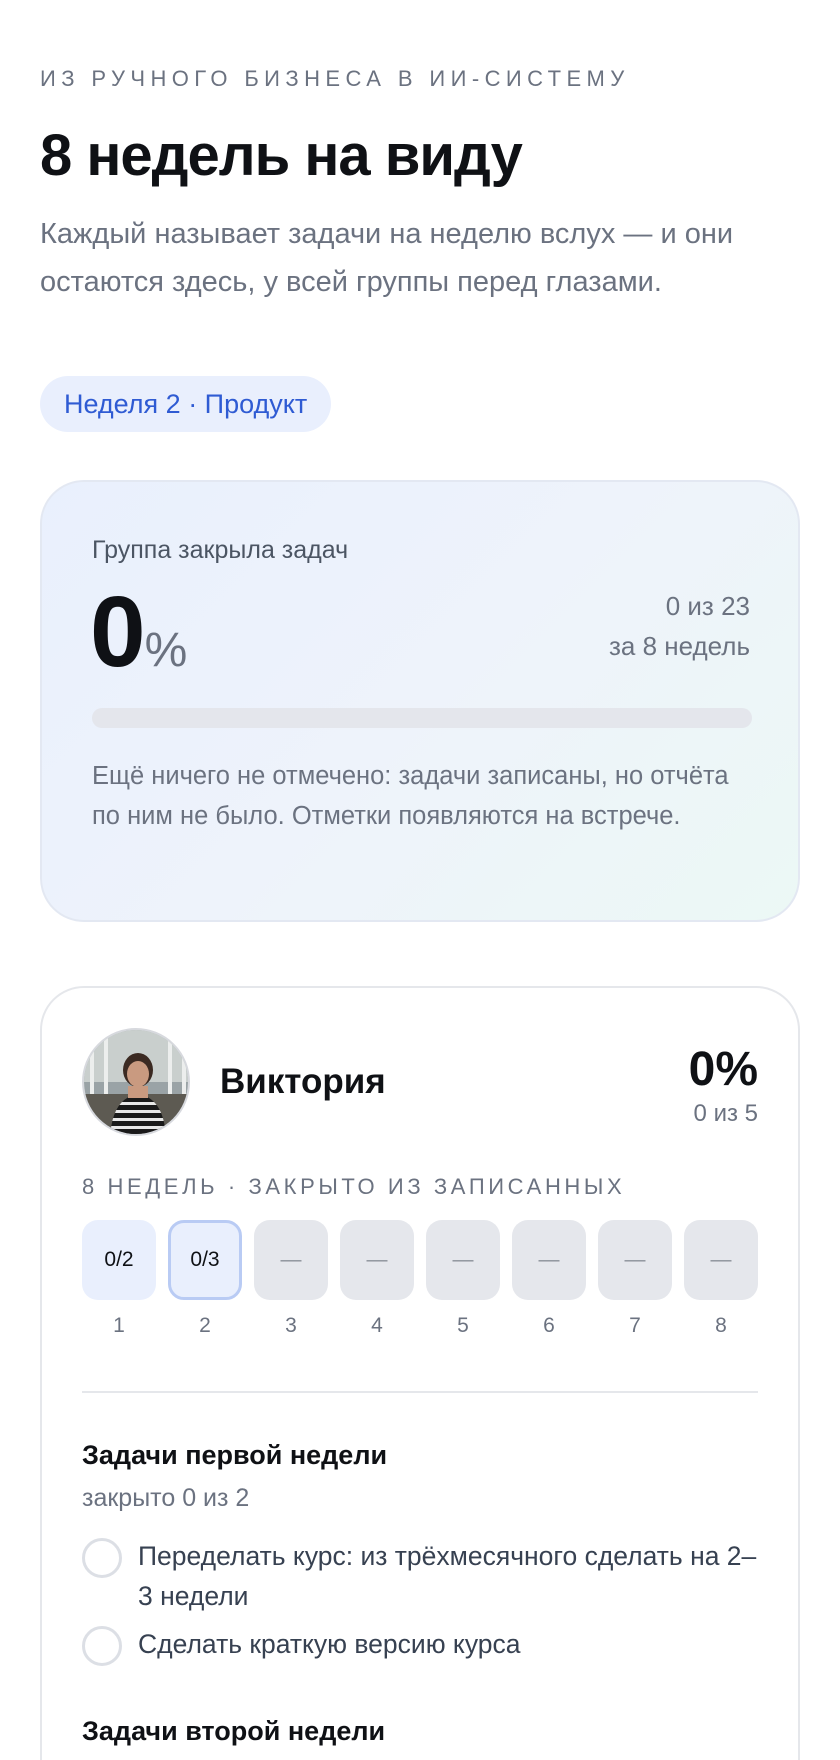 The image size is (840, 1760). What do you see at coordinates (291, 1325) in the screenshot?
I see `week-number: 3` at bounding box center [291, 1325].